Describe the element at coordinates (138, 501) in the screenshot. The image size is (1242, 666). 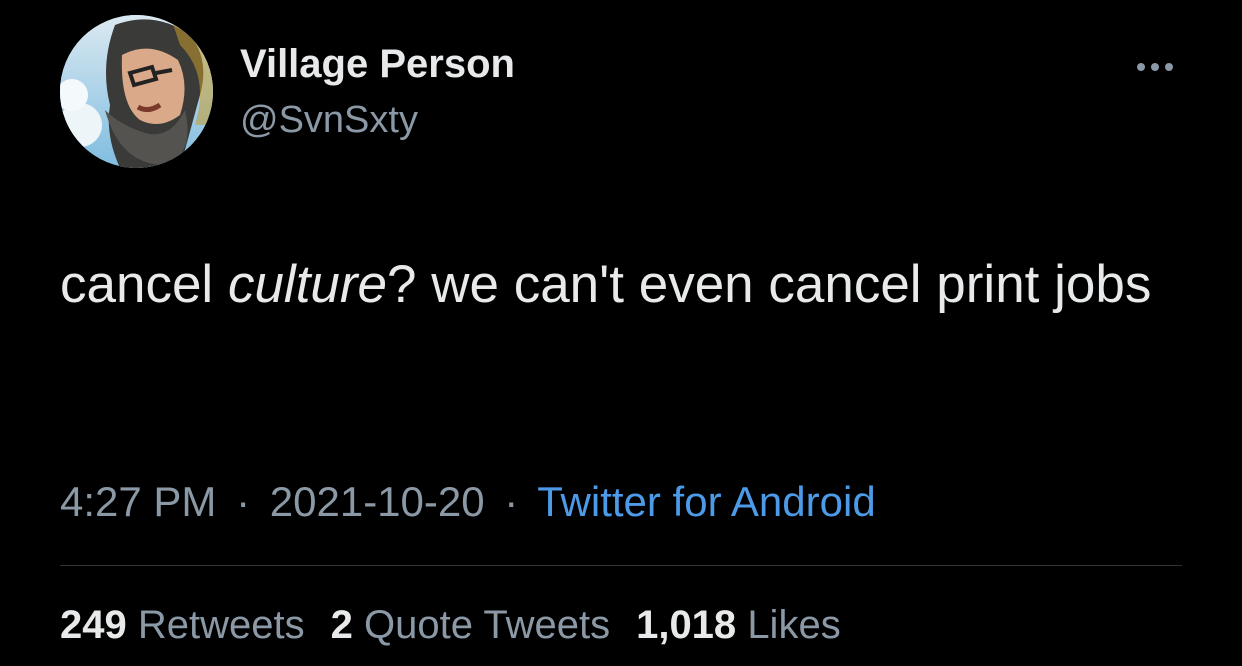
I see `tweet-time: 4:27 PM` at that location.